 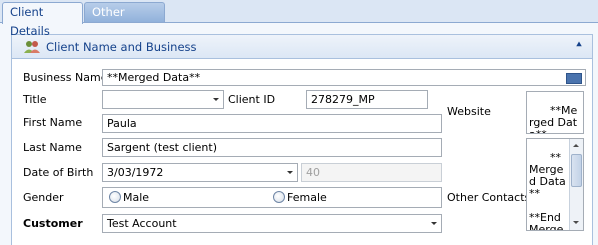 I want to click on gender-male-label: Male, so click(x=136, y=197).